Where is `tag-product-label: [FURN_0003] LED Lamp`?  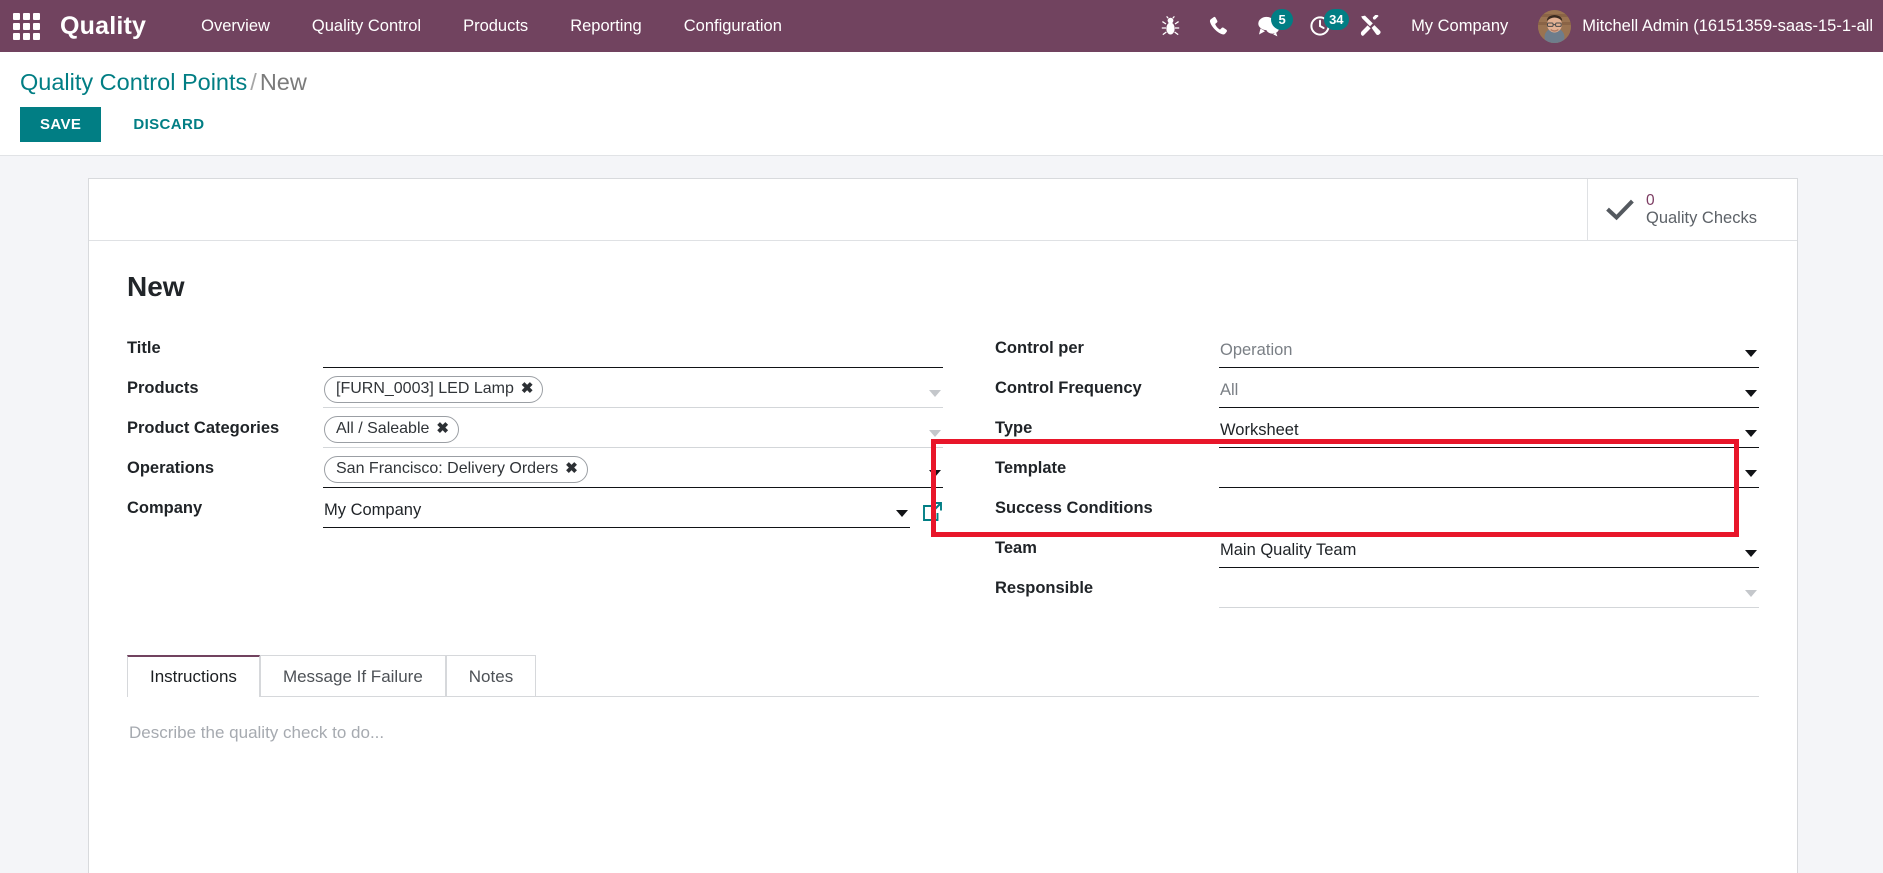
tag-product-label: [FURN_0003] LED Lamp is located at coordinates (425, 388).